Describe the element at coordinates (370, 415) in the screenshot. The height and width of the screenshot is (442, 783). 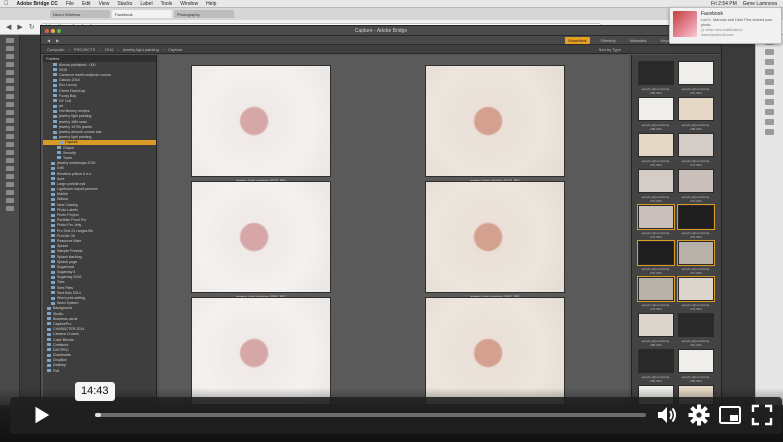
I see `progress-bar` at that location.